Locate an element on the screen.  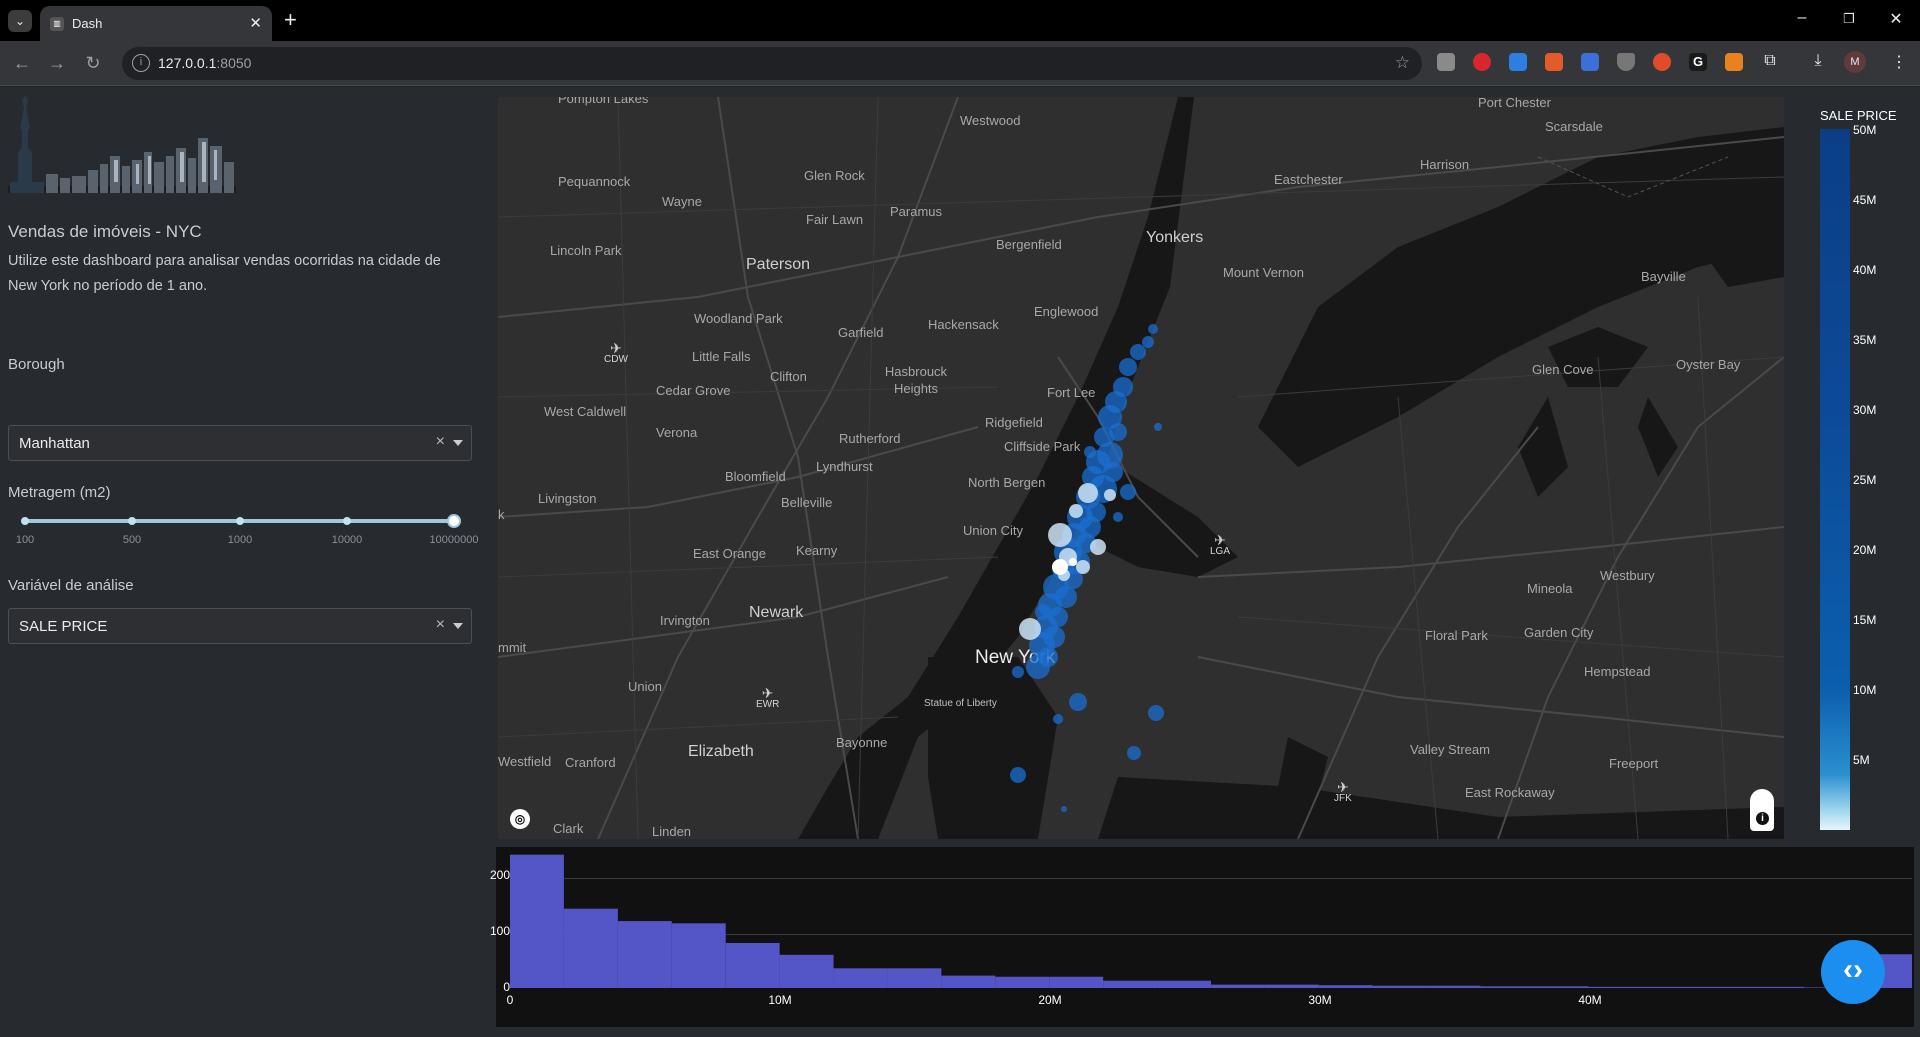
tab-search-button: ⌄ is located at coordinates (20, 21).